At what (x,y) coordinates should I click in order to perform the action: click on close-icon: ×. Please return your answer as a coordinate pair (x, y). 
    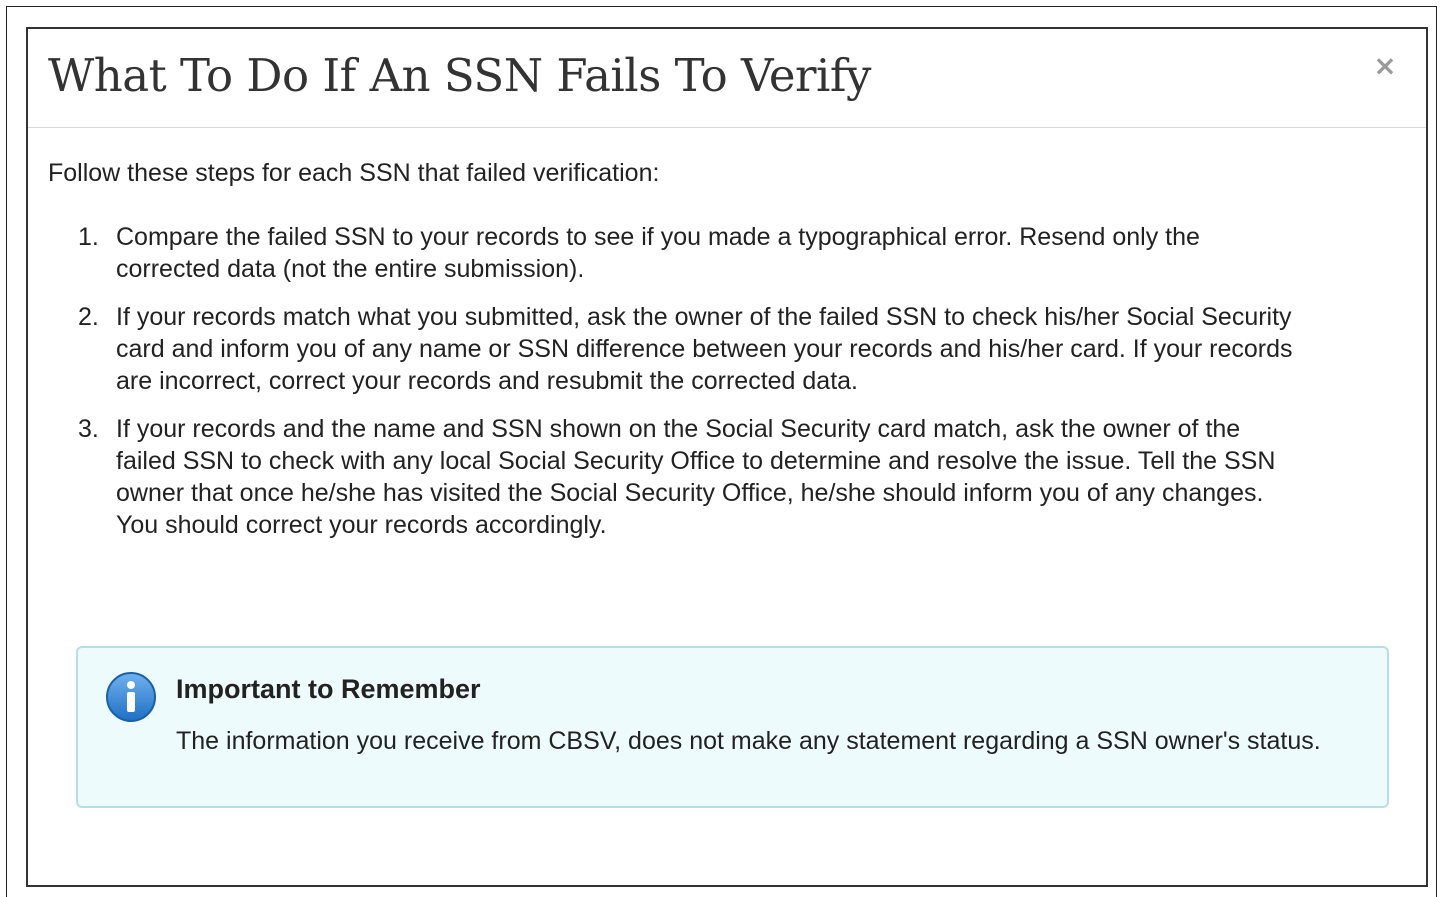
    Looking at the image, I should click on (1385, 66).